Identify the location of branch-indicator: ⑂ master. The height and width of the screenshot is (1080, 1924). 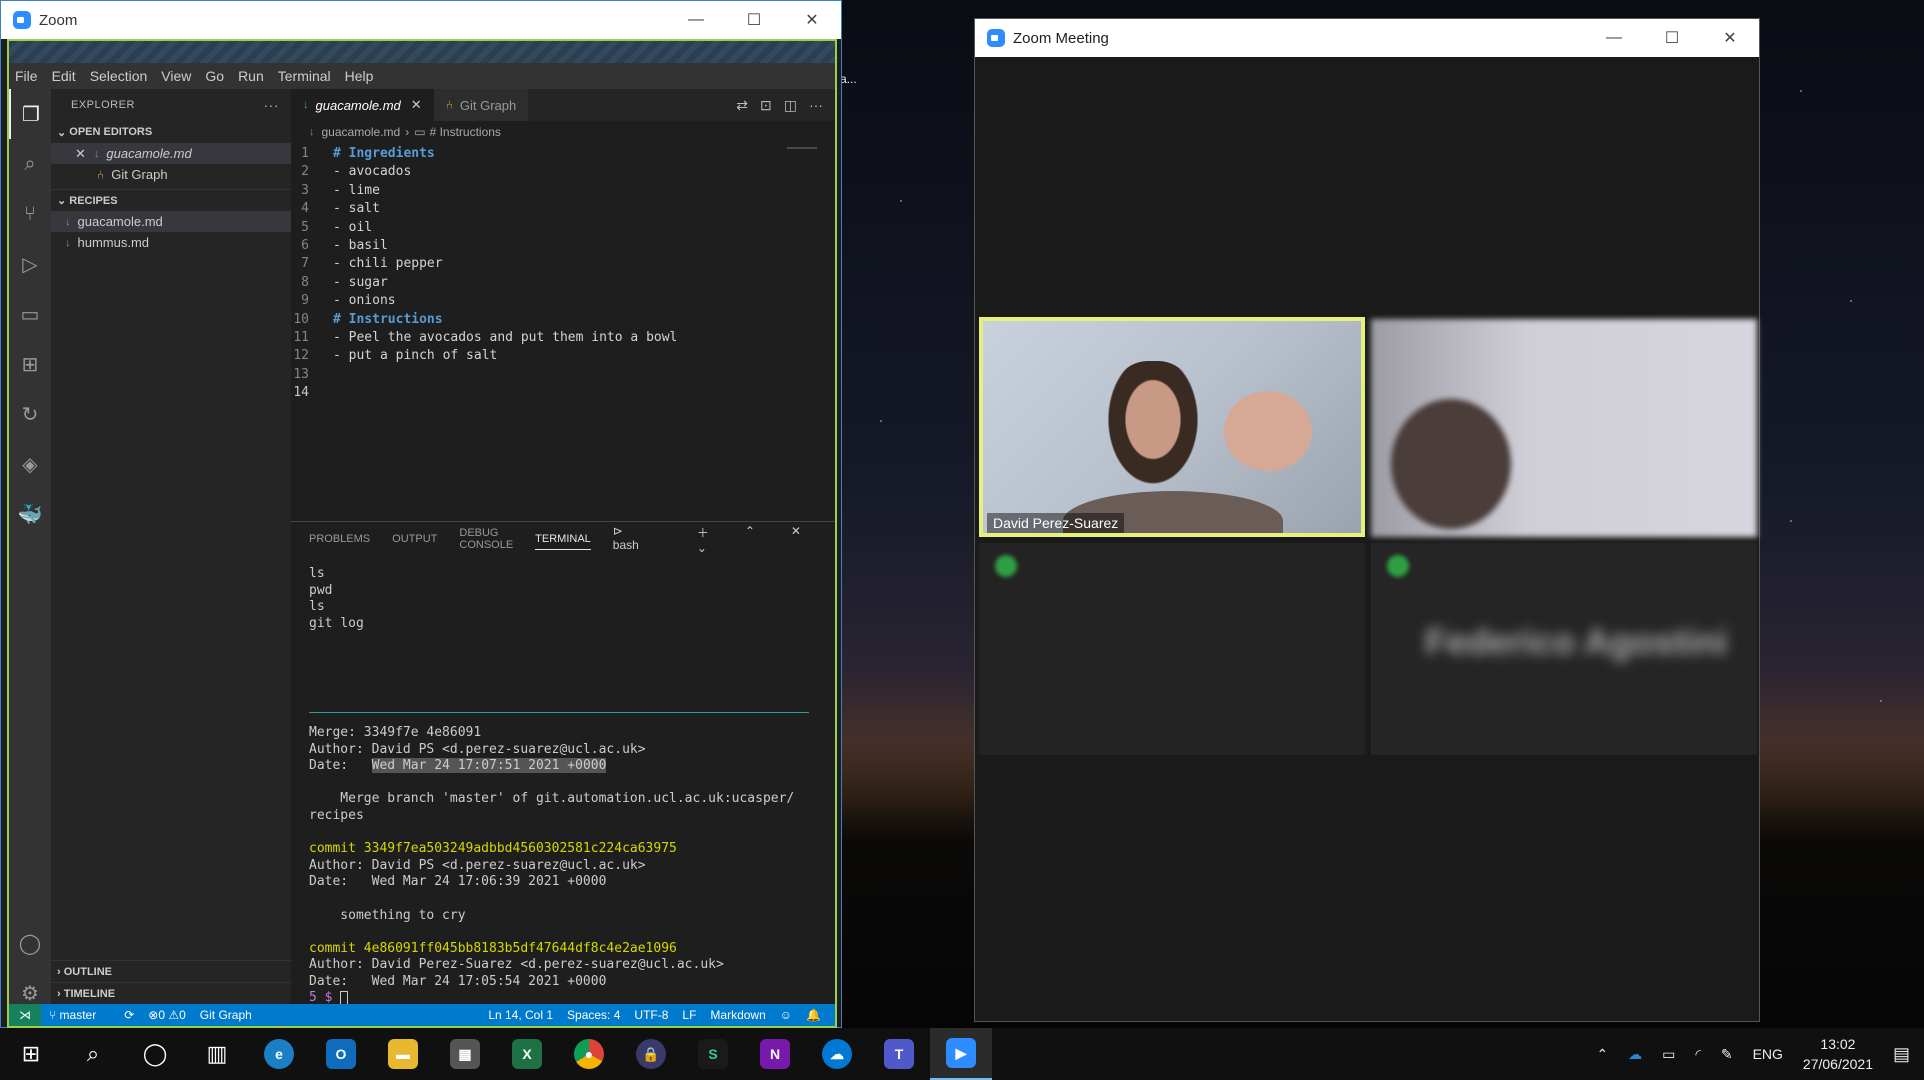
(79, 1015).